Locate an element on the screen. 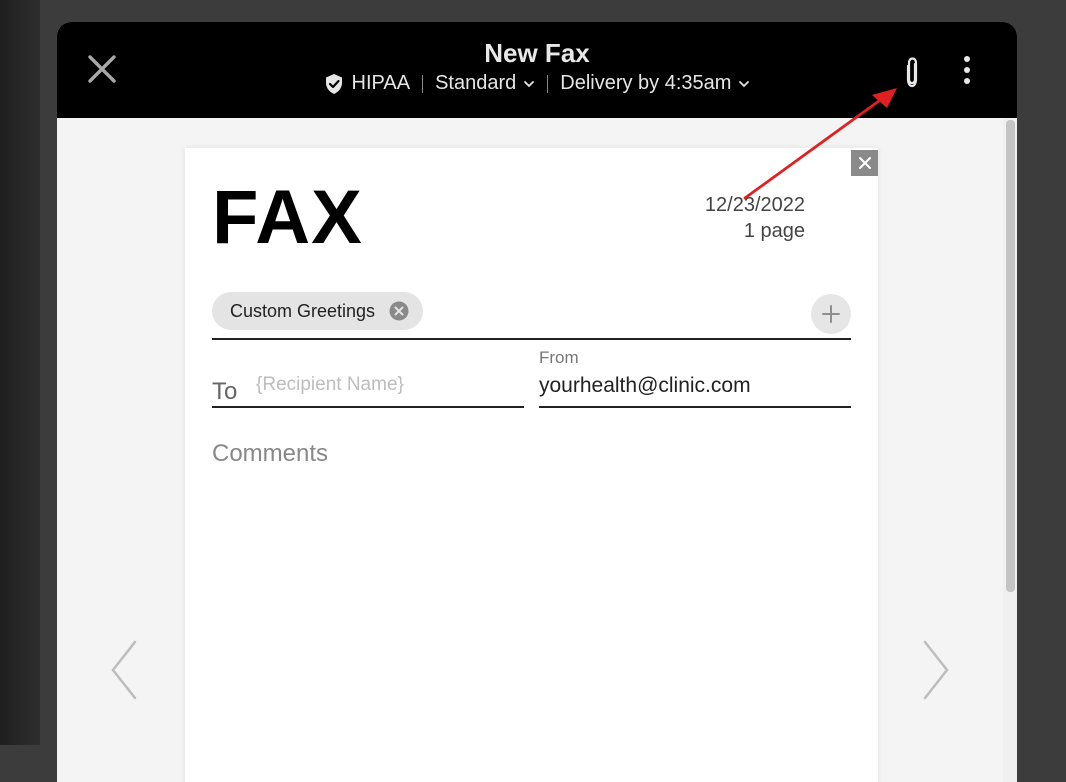 The height and width of the screenshot is (782, 1066). recipient-name-input is located at coordinates (387, 385).